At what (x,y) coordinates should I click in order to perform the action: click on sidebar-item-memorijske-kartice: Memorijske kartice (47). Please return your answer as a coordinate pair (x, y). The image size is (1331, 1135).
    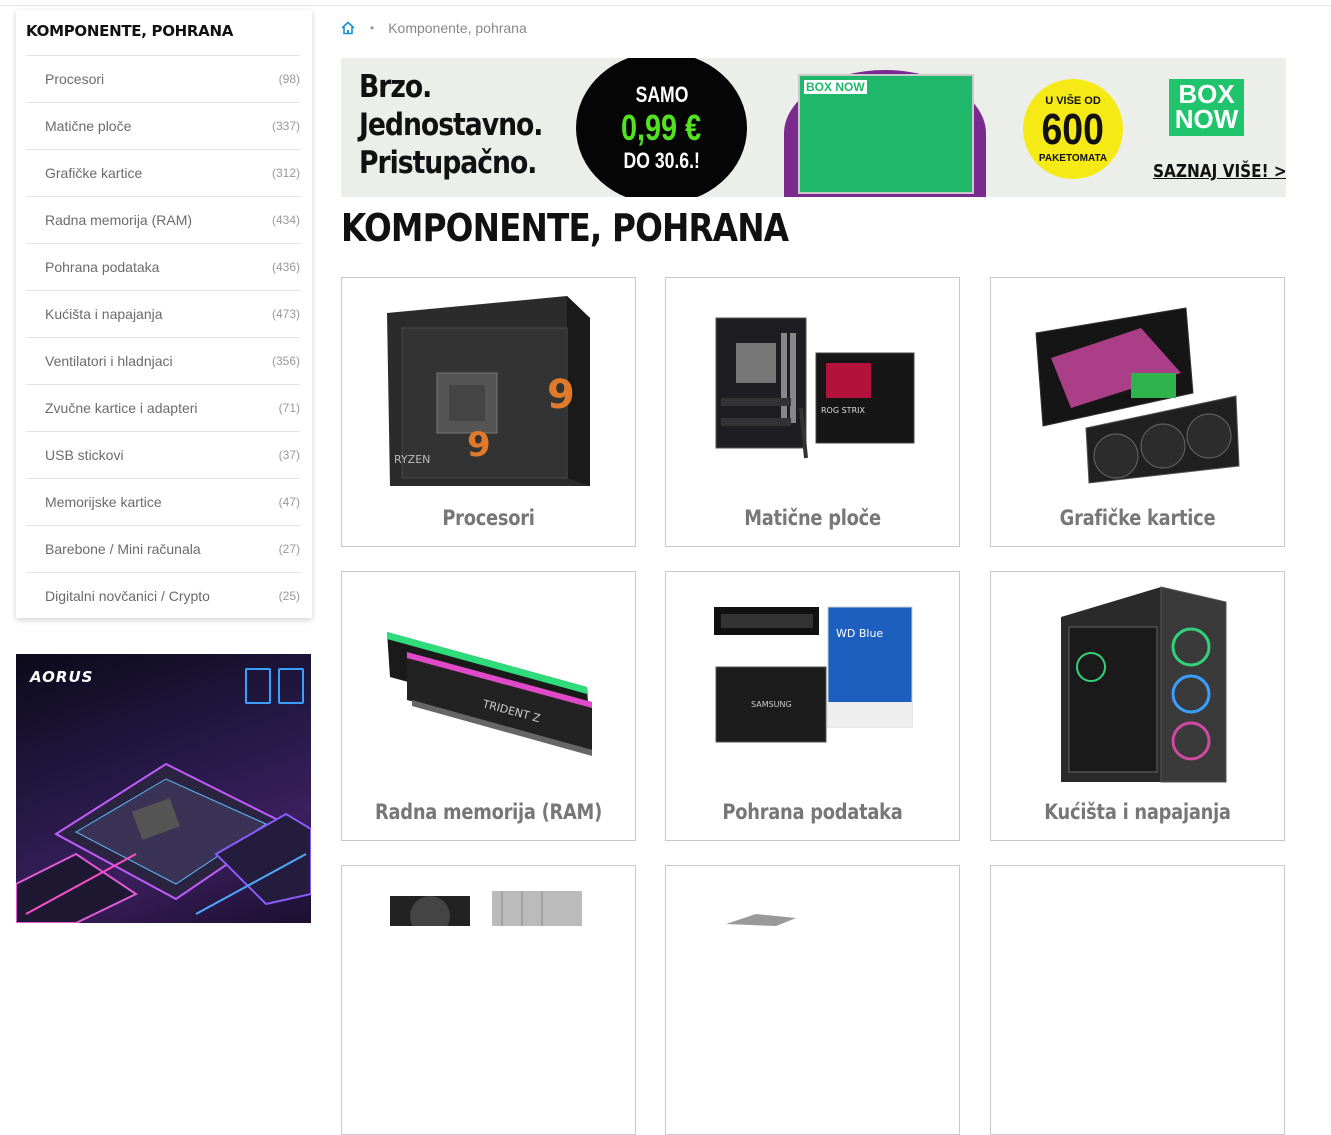
    Looking at the image, I should click on (163, 501).